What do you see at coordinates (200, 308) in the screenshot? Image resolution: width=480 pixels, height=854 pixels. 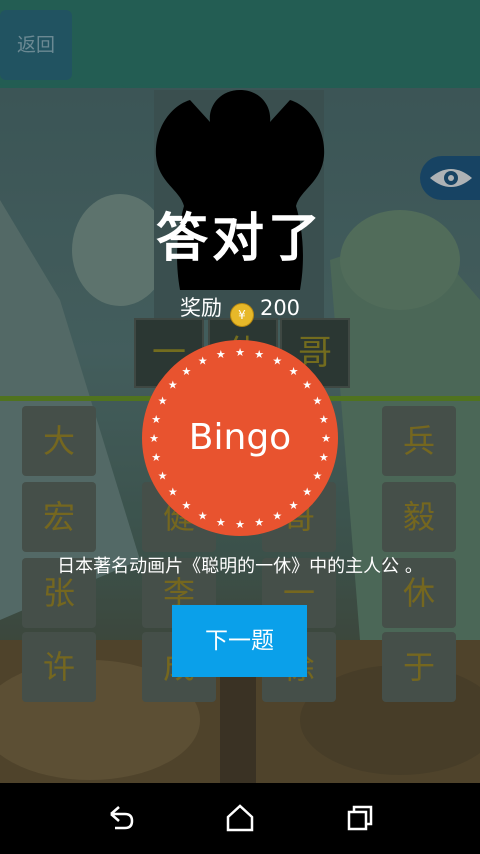 I see `reward-label: 奖励` at bounding box center [200, 308].